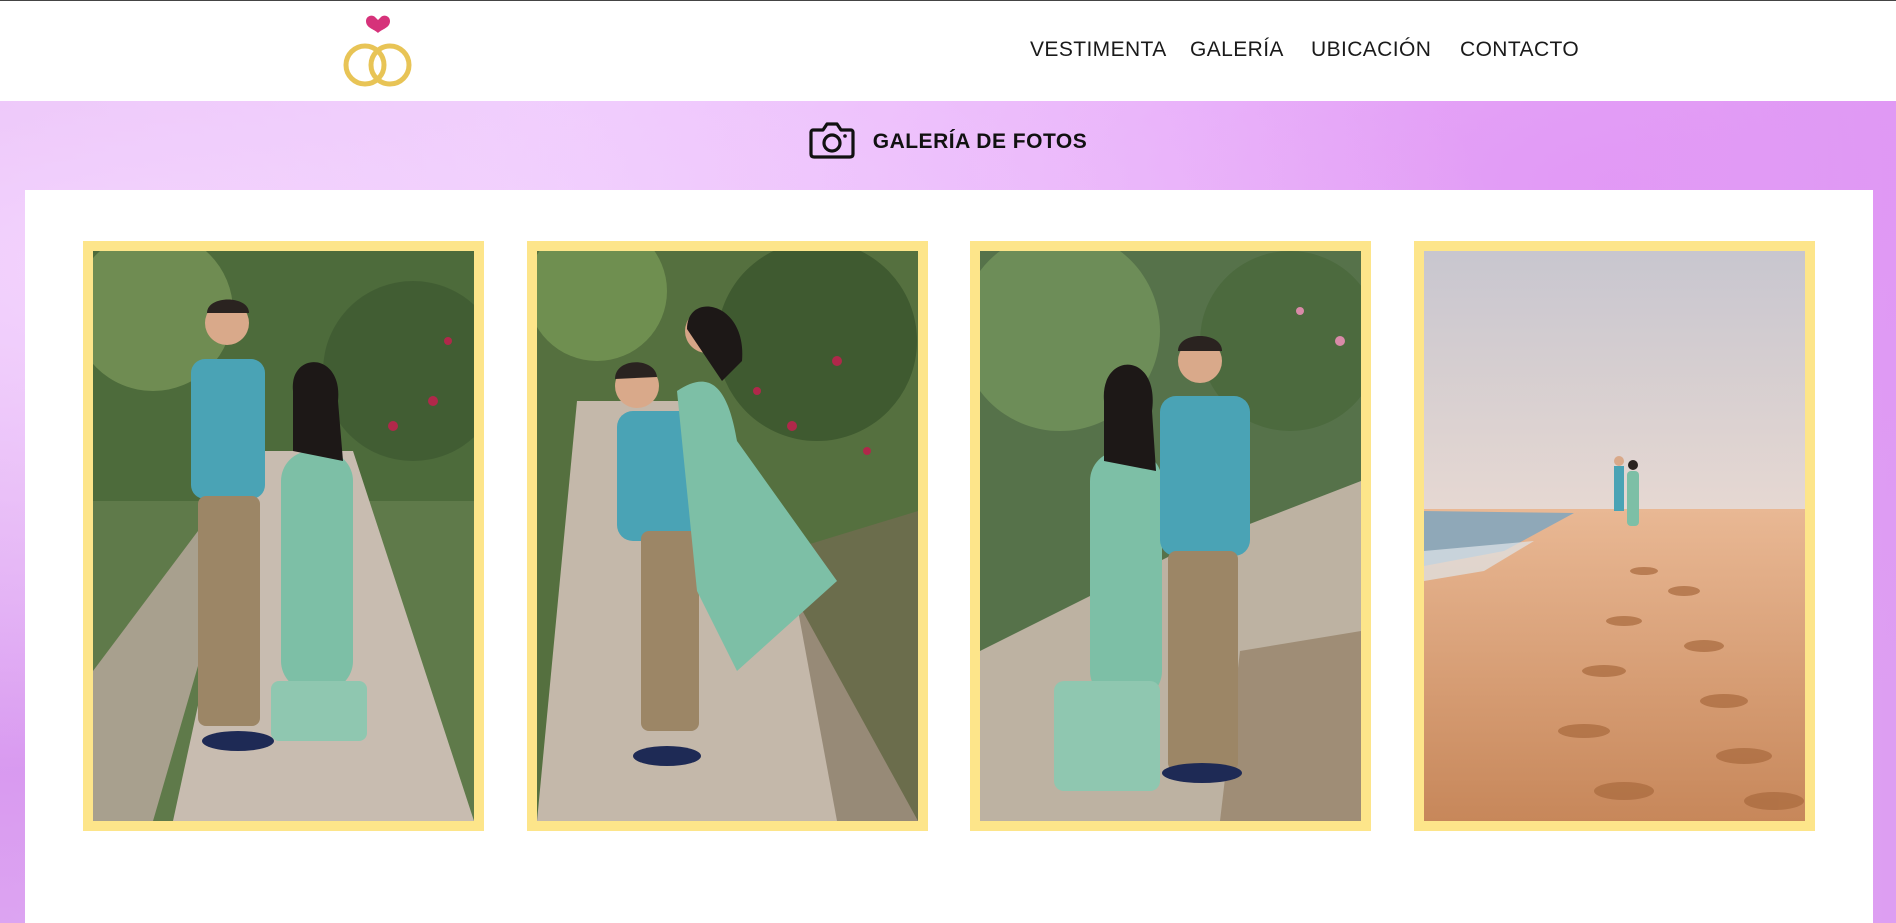 The width and height of the screenshot is (1896, 923). Describe the element at coordinates (1237, 50) in the screenshot. I see `nav-galeria: GALERÍA` at that location.